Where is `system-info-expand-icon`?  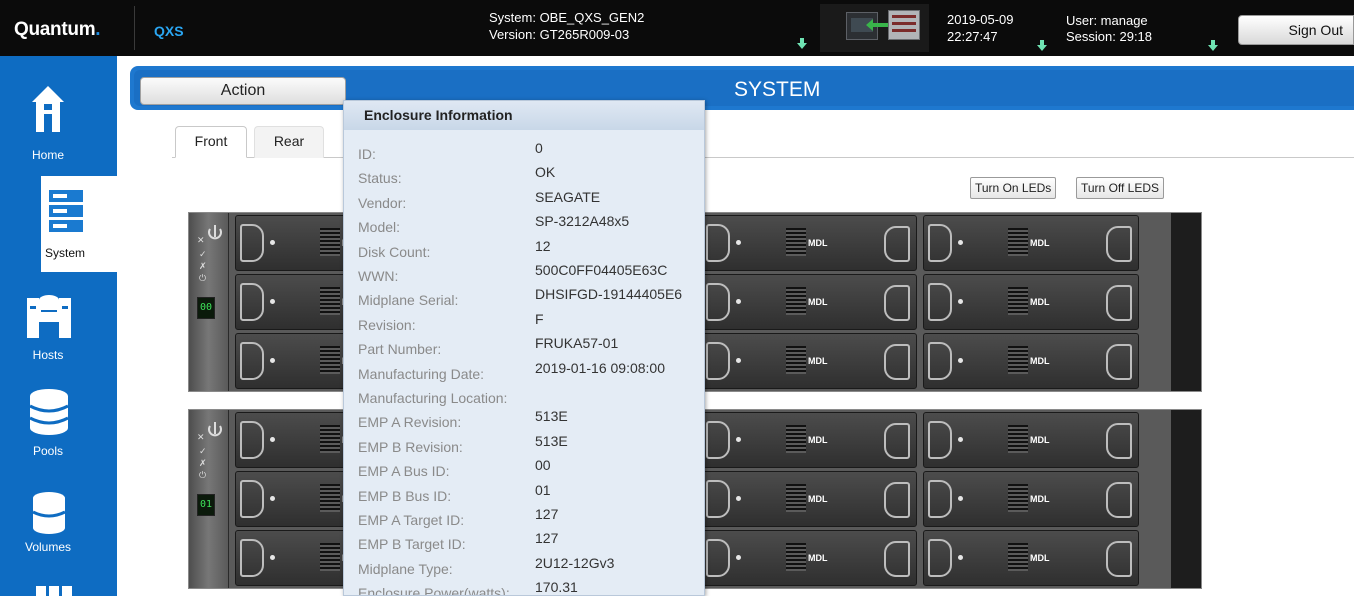 system-info-expand-icon is located at coordinates (802, 43).